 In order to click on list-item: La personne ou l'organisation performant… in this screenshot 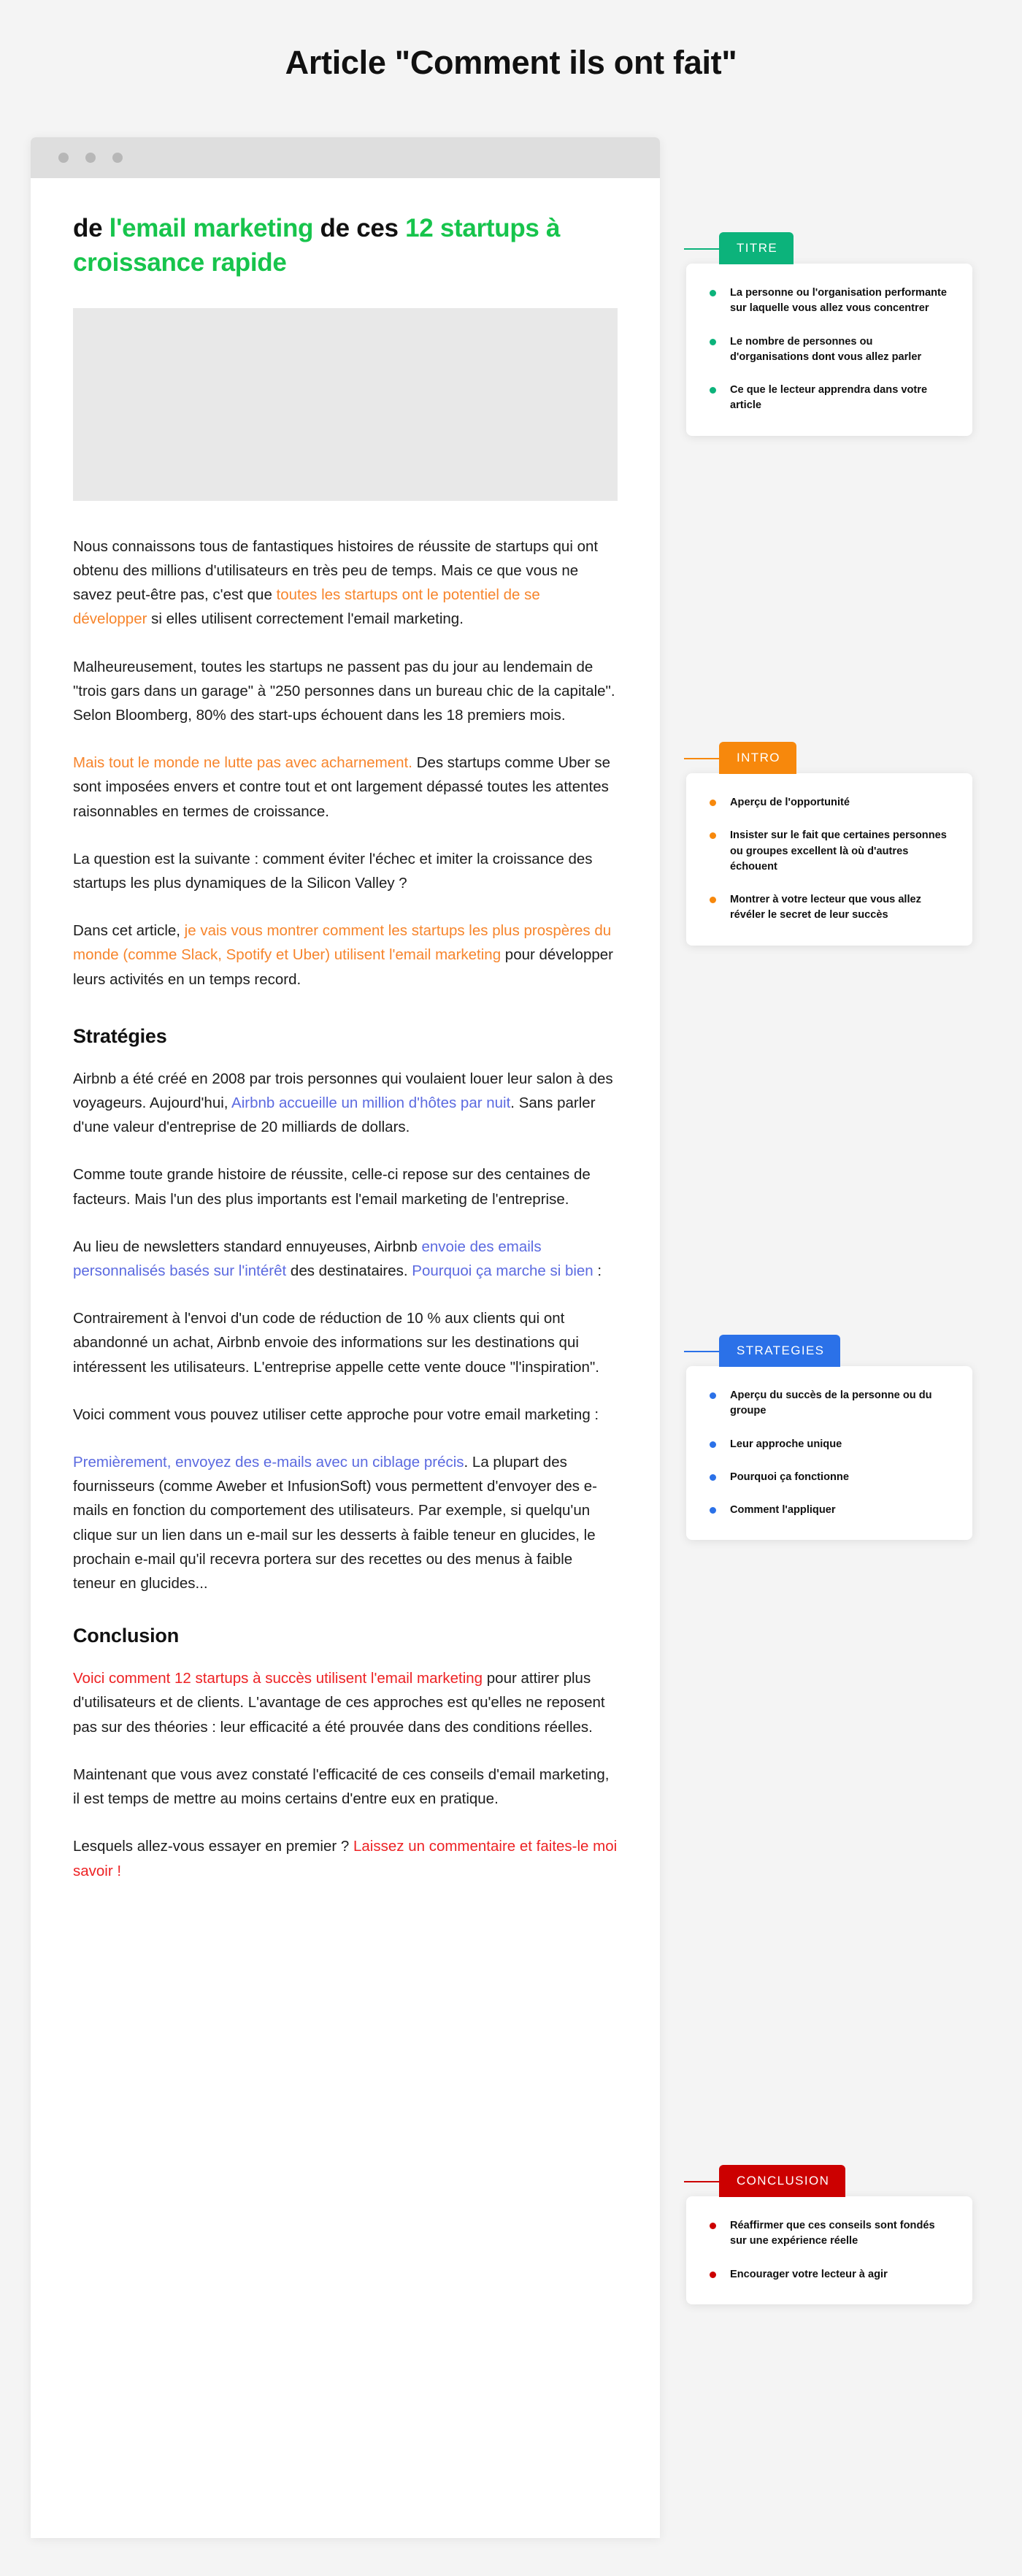, I will do `click(828, 301)`.